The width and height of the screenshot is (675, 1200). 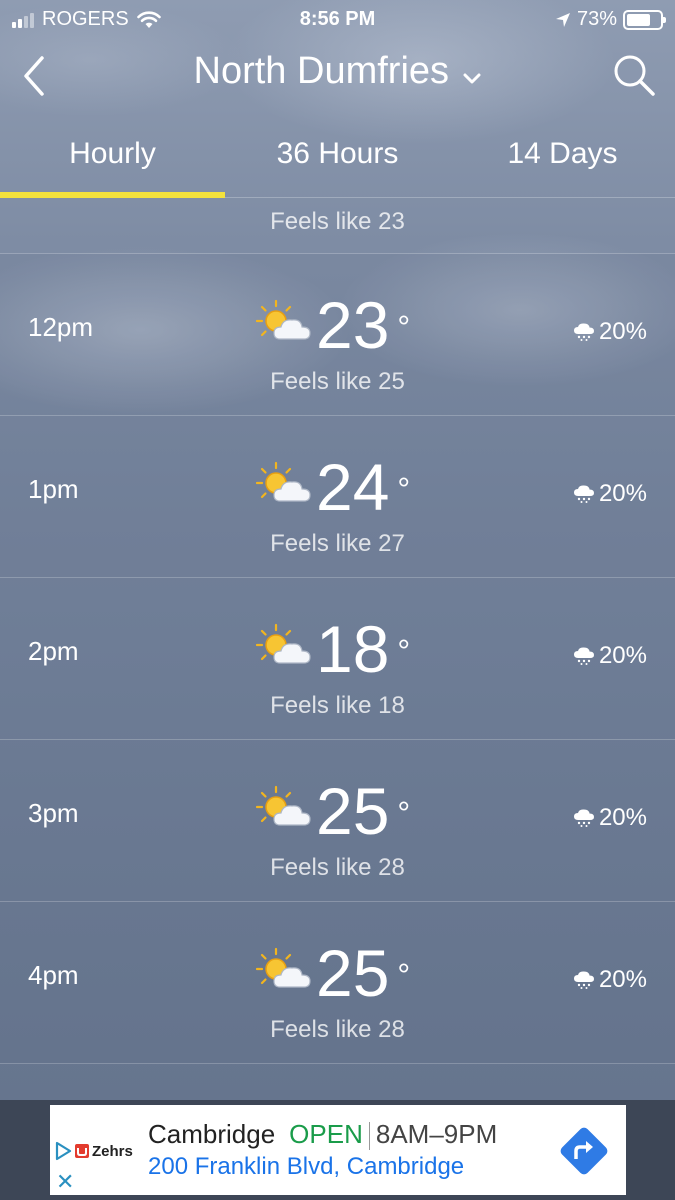 I want to click on ad-open-status: OPEN, so click(x=326, y=1134).